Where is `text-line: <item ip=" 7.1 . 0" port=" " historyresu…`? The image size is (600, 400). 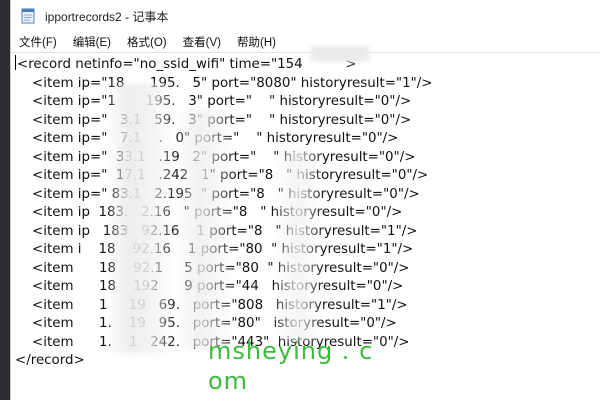
text-line: <item ip=" 7.1 . 0" port=" " historyresu… is located at coordinates (215, 138).